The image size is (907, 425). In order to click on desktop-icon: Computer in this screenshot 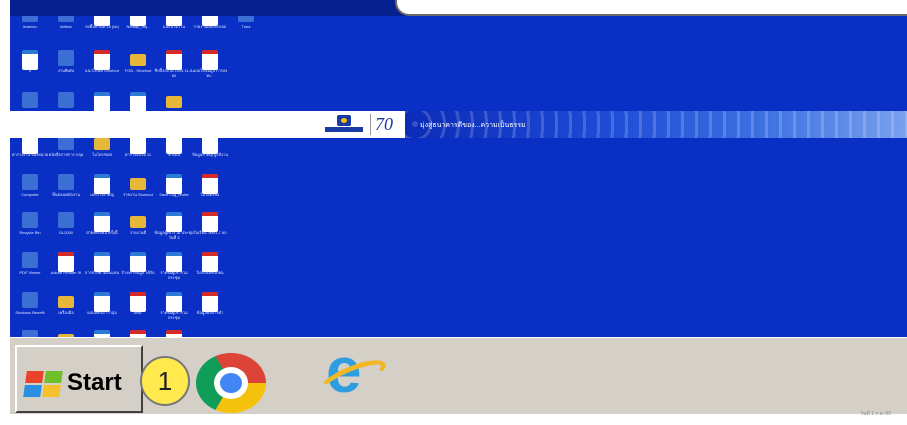, I will do `click(30, 188)`.